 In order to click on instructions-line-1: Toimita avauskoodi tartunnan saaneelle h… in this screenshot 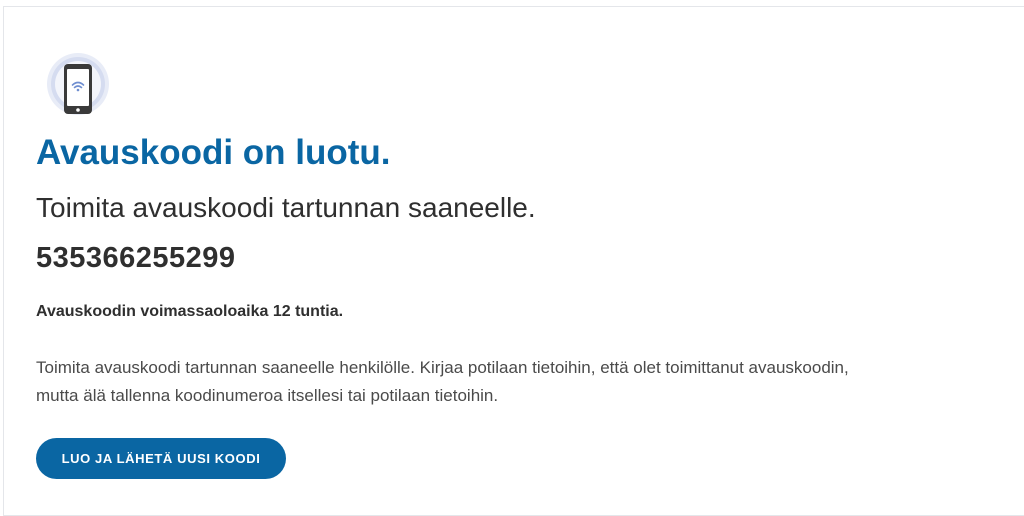, I will do `click(442, 367)`.